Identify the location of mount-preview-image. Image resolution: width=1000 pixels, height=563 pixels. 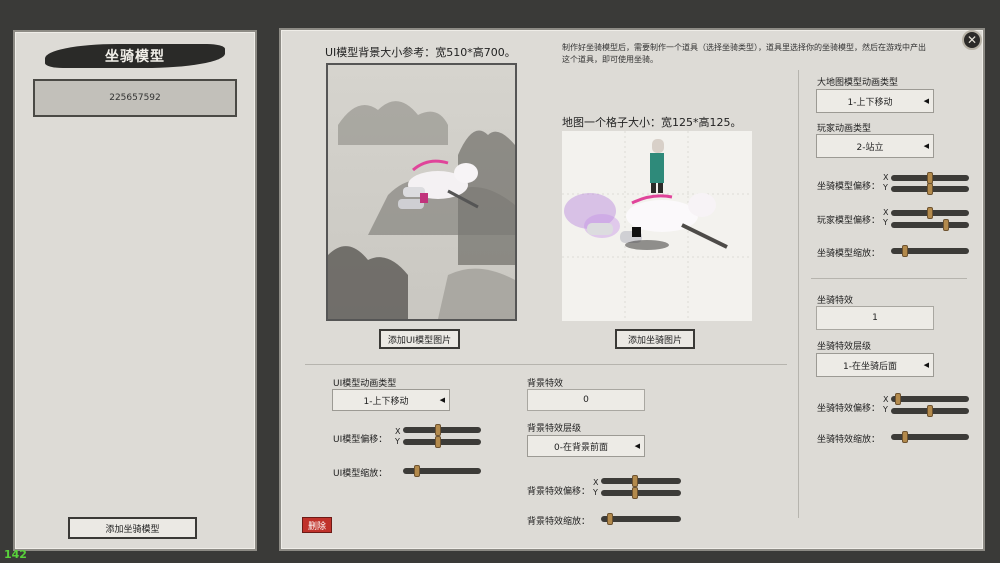
(657, 226).